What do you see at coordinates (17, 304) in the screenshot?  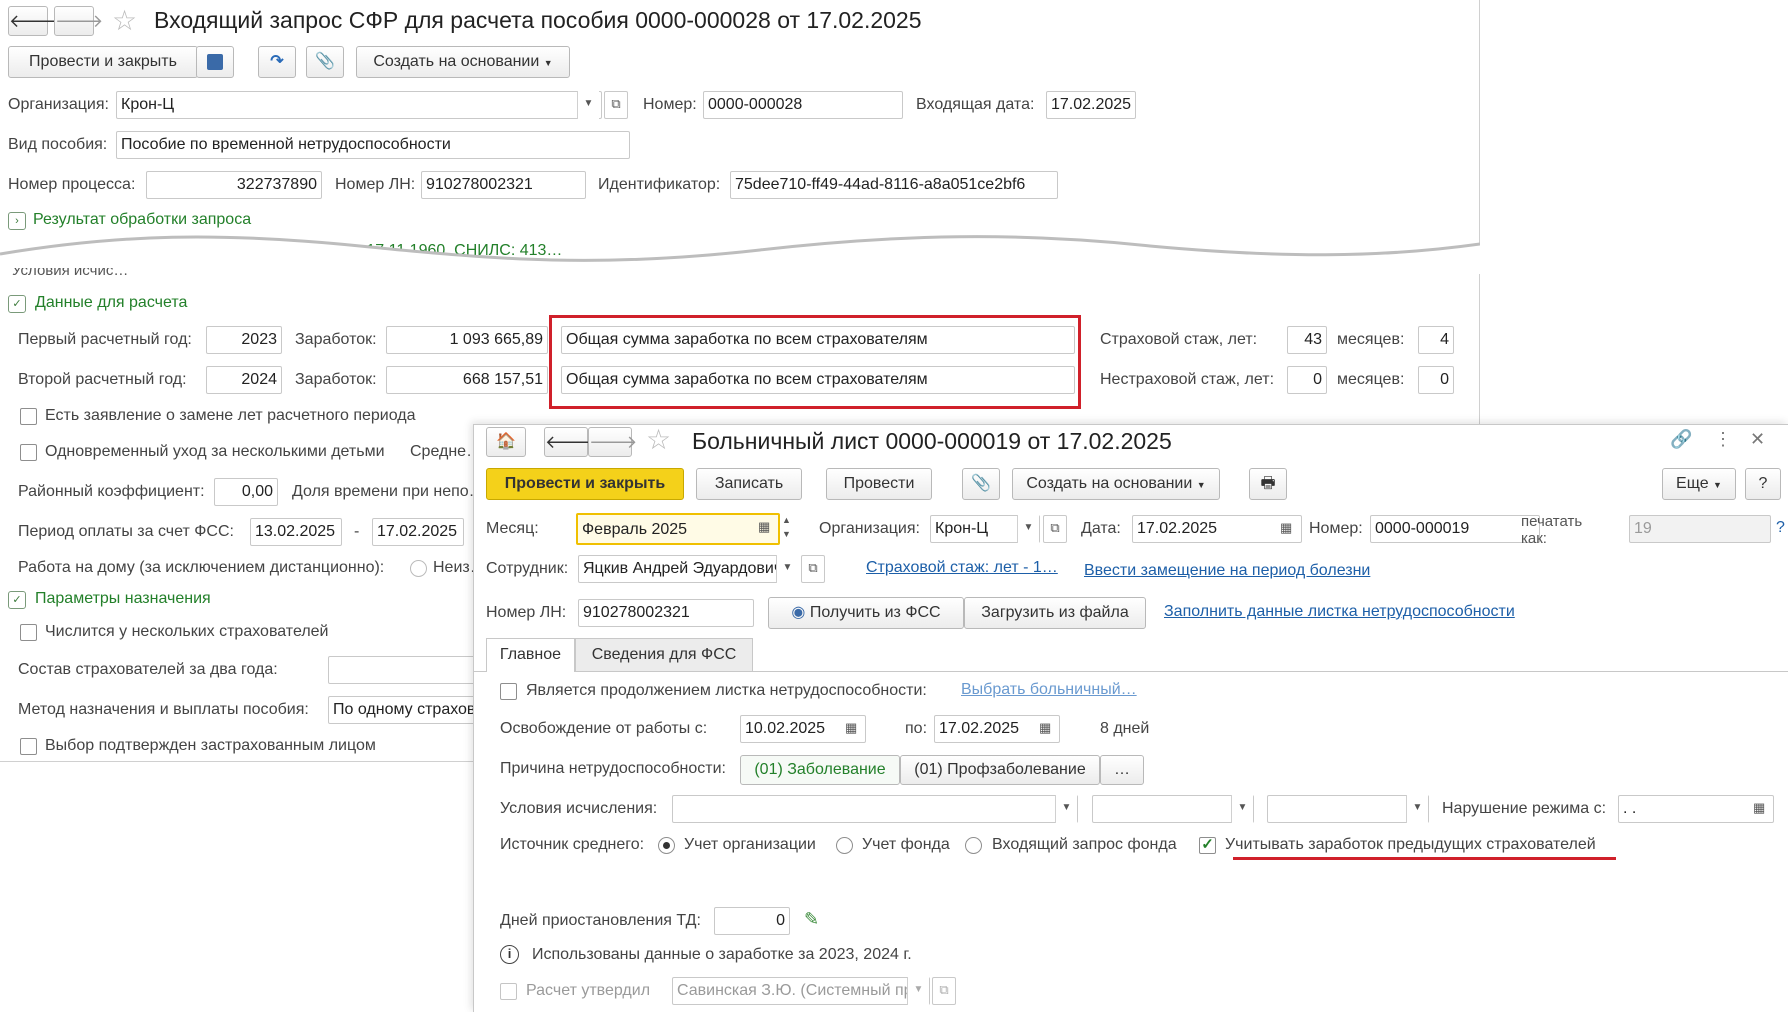 I see `data-group-toggle: ✓` at bounding box center [17, 304].